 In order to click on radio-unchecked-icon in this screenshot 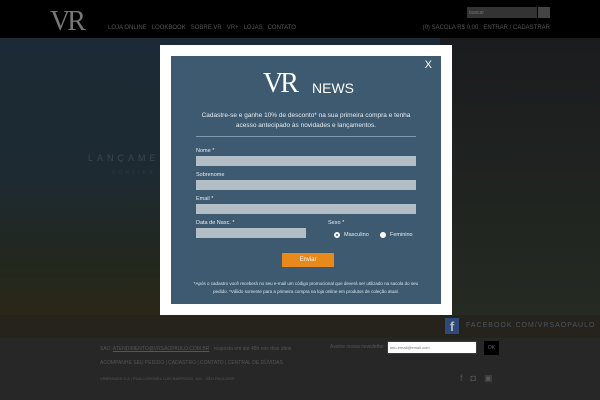, I will do `click(383, 235)`.